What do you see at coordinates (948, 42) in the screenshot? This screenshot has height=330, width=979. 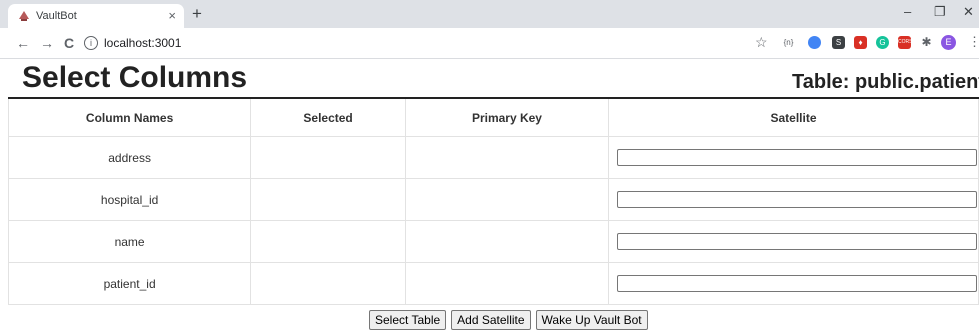 I see `profile-avatar: E` at bounding box center [948, 42].